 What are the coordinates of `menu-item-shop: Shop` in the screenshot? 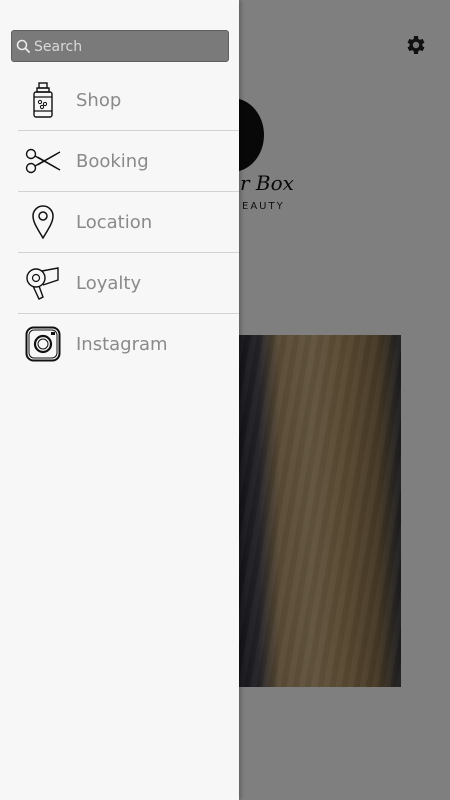 It's located at (128, 100).